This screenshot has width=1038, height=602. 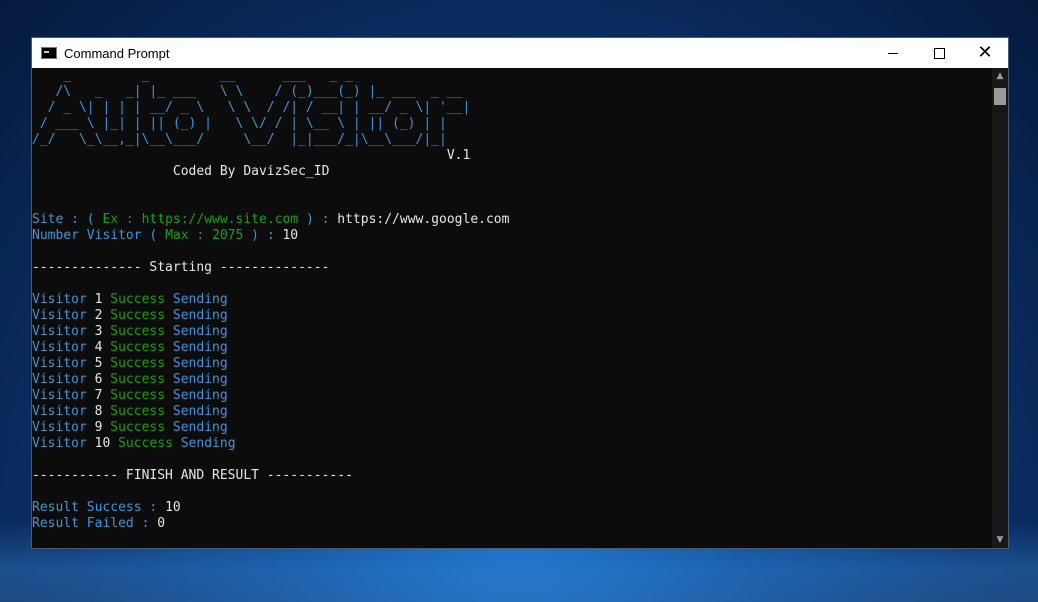 I want to click on version-text: V.1, so click(x=251, y=155).